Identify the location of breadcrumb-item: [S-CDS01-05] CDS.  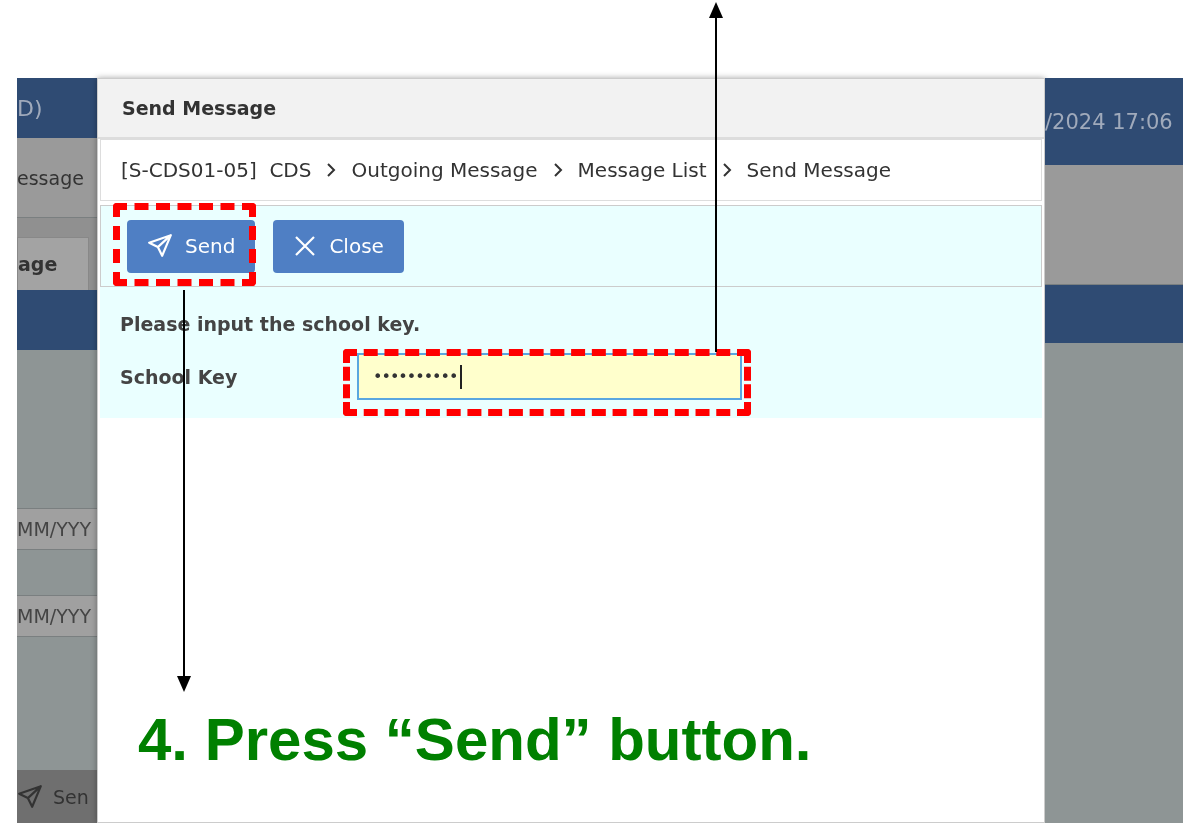
(216, 170).